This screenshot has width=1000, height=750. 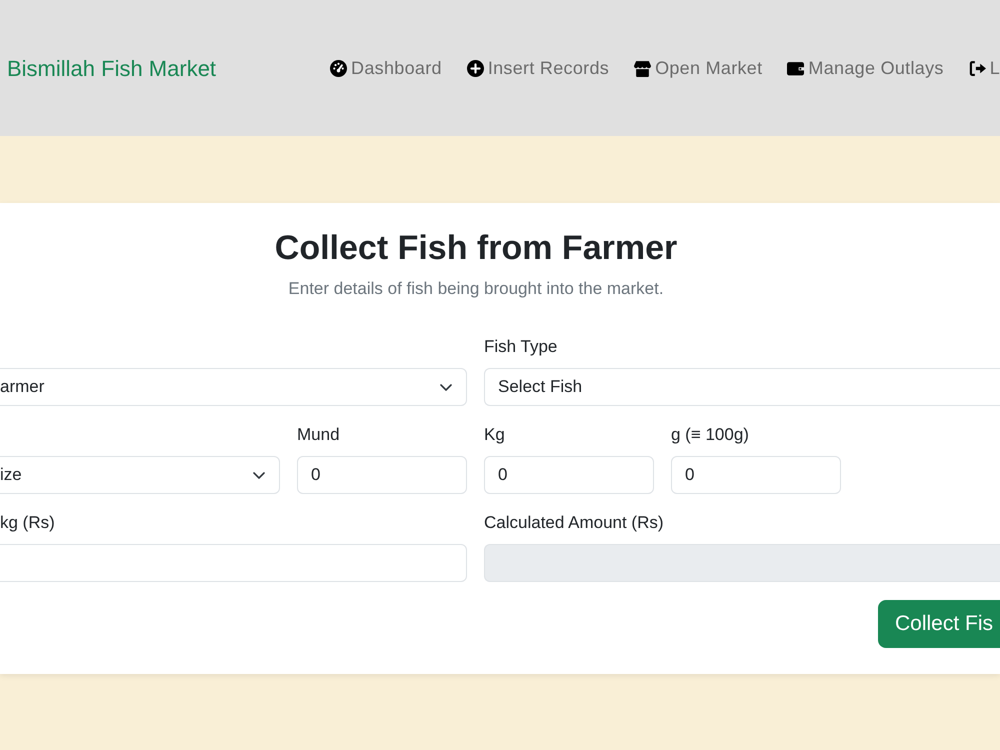 I want to click on field-label: Kg, so click(x=495, y=435).